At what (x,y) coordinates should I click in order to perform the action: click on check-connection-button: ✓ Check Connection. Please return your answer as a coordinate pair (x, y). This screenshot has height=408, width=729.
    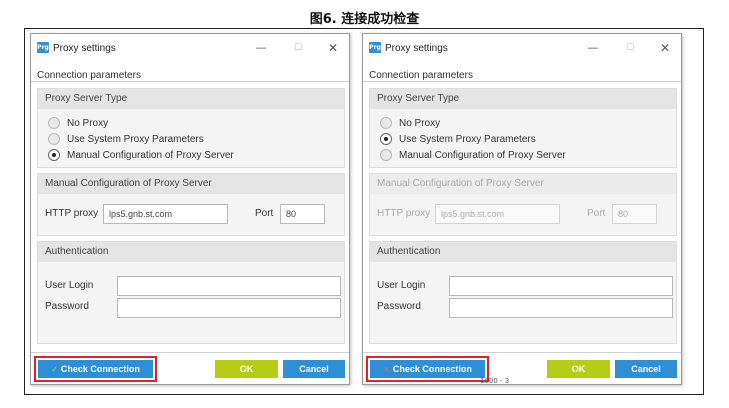
    Looking at the image, I should click on (95, 369).